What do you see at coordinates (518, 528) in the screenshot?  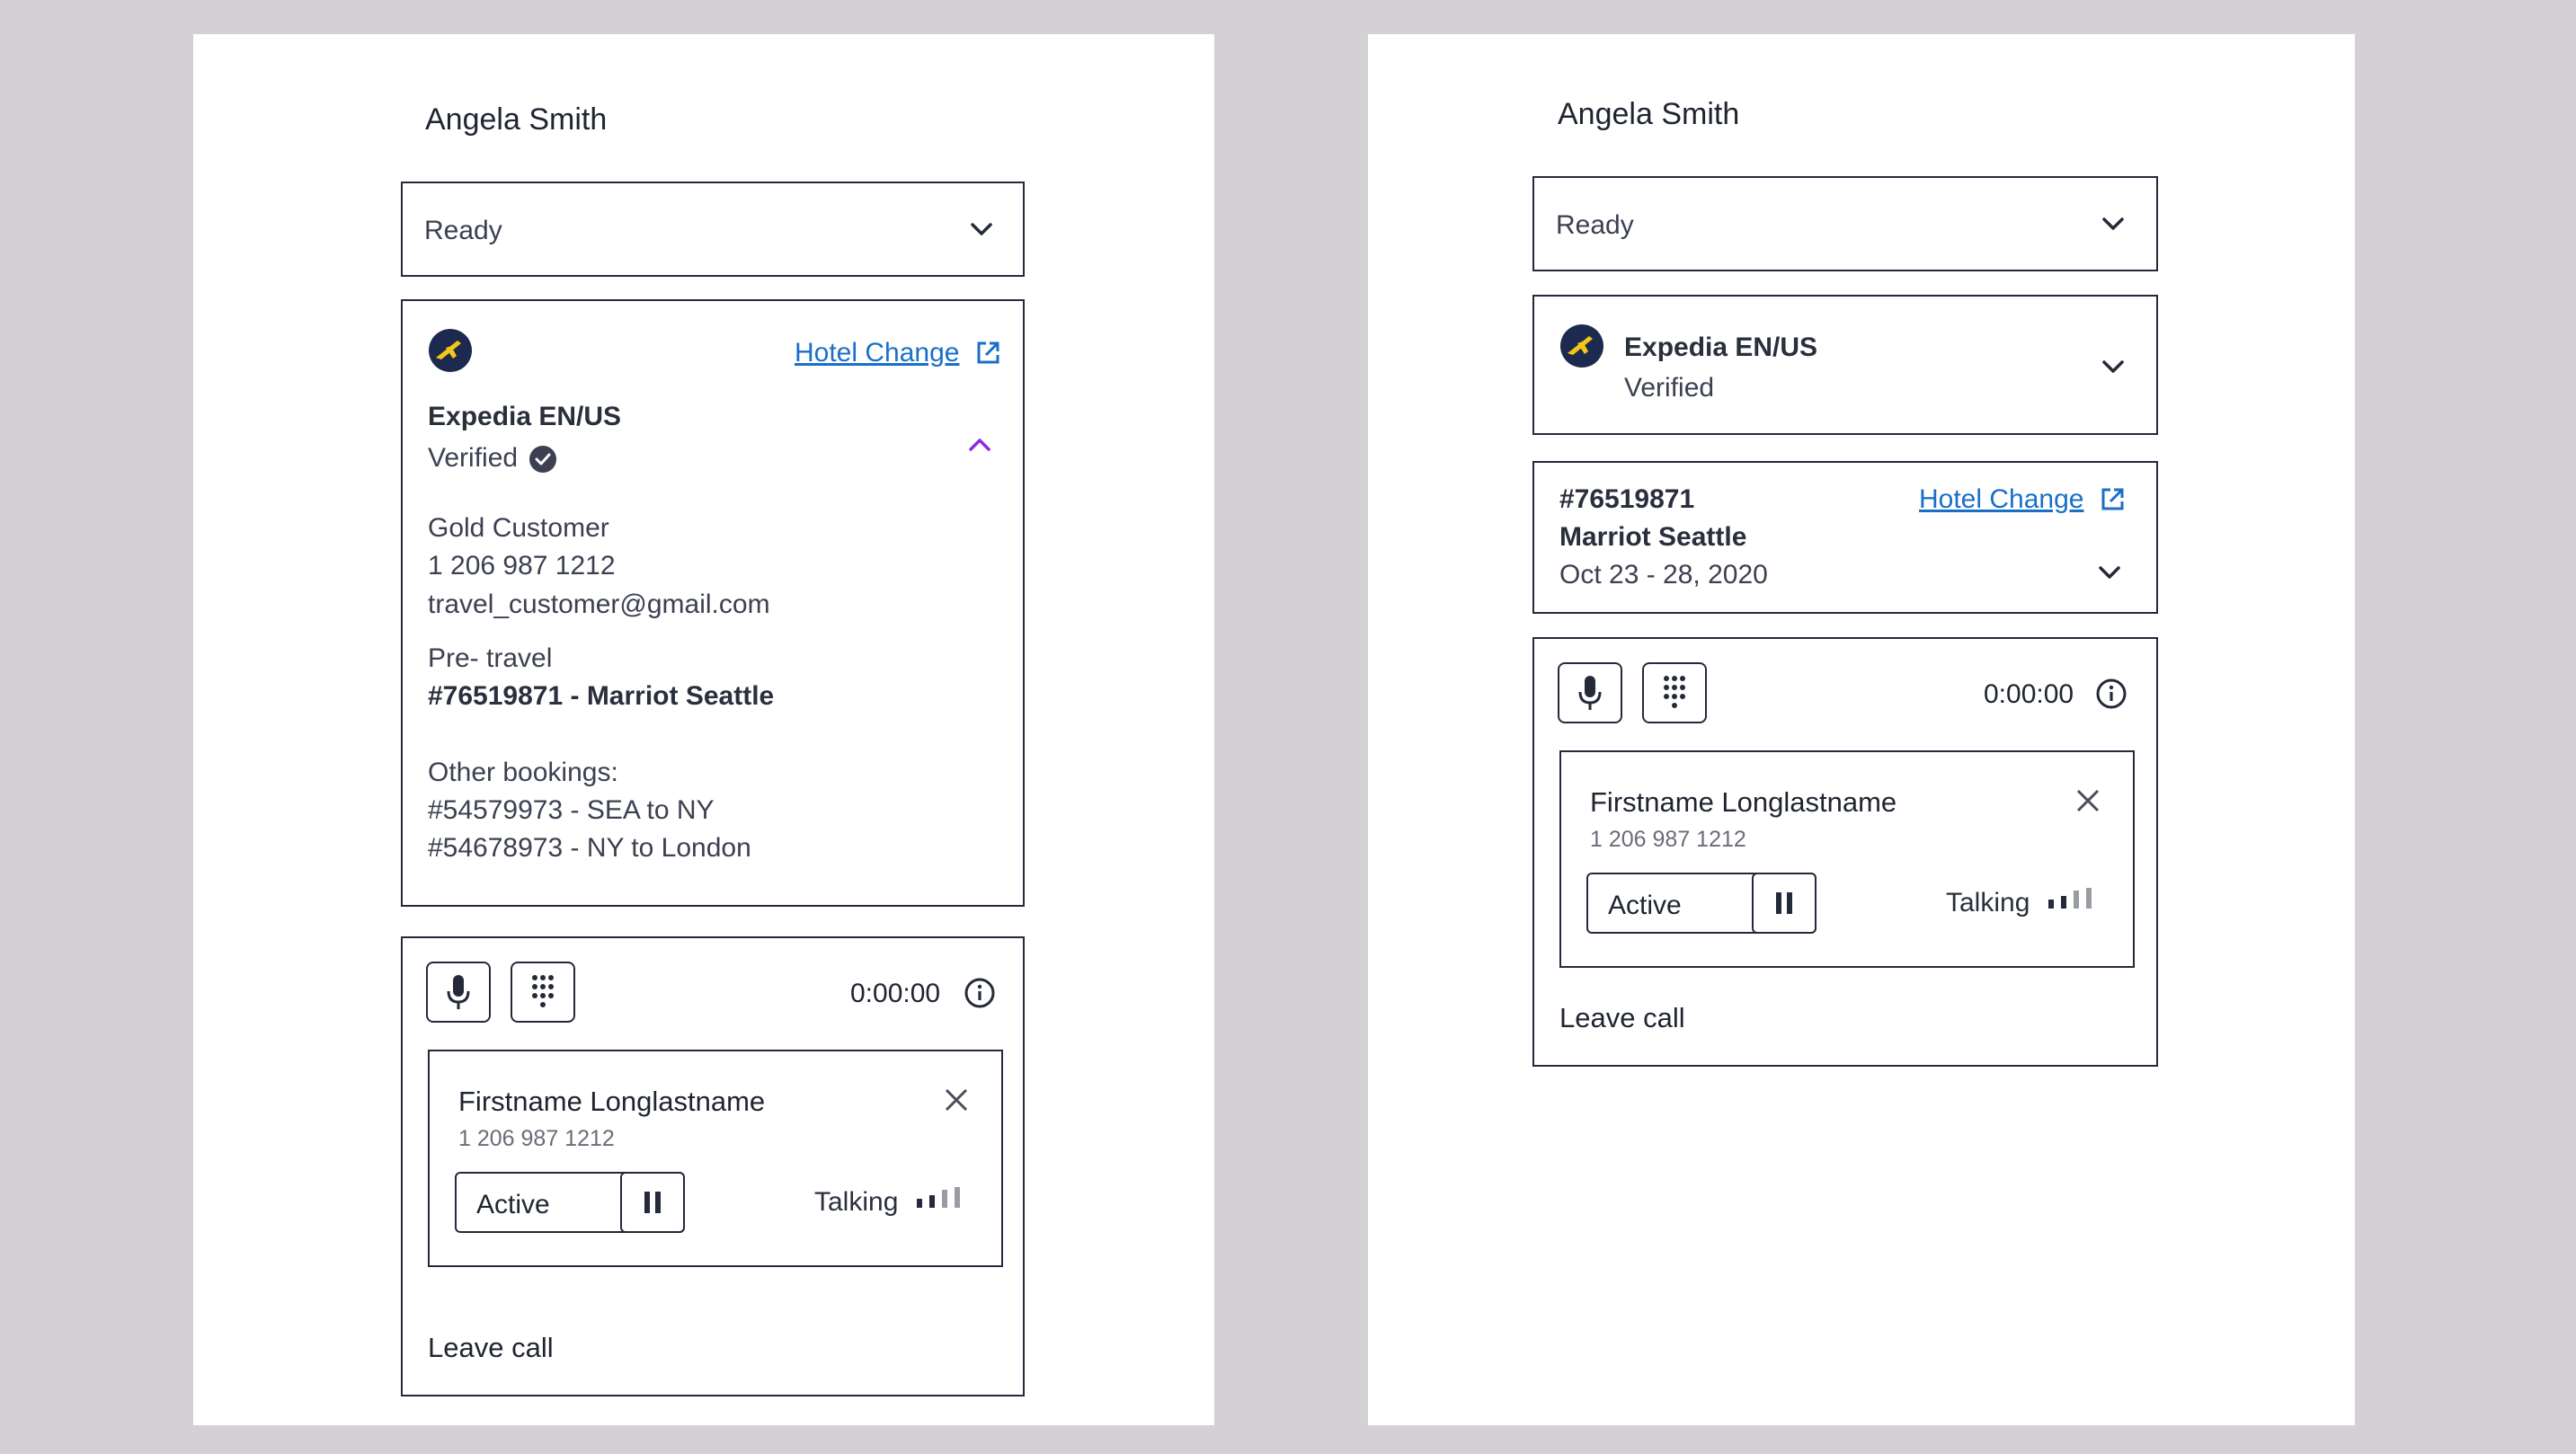 I see `customer-tier: Gold Customer` at bounding box center [518, 528].